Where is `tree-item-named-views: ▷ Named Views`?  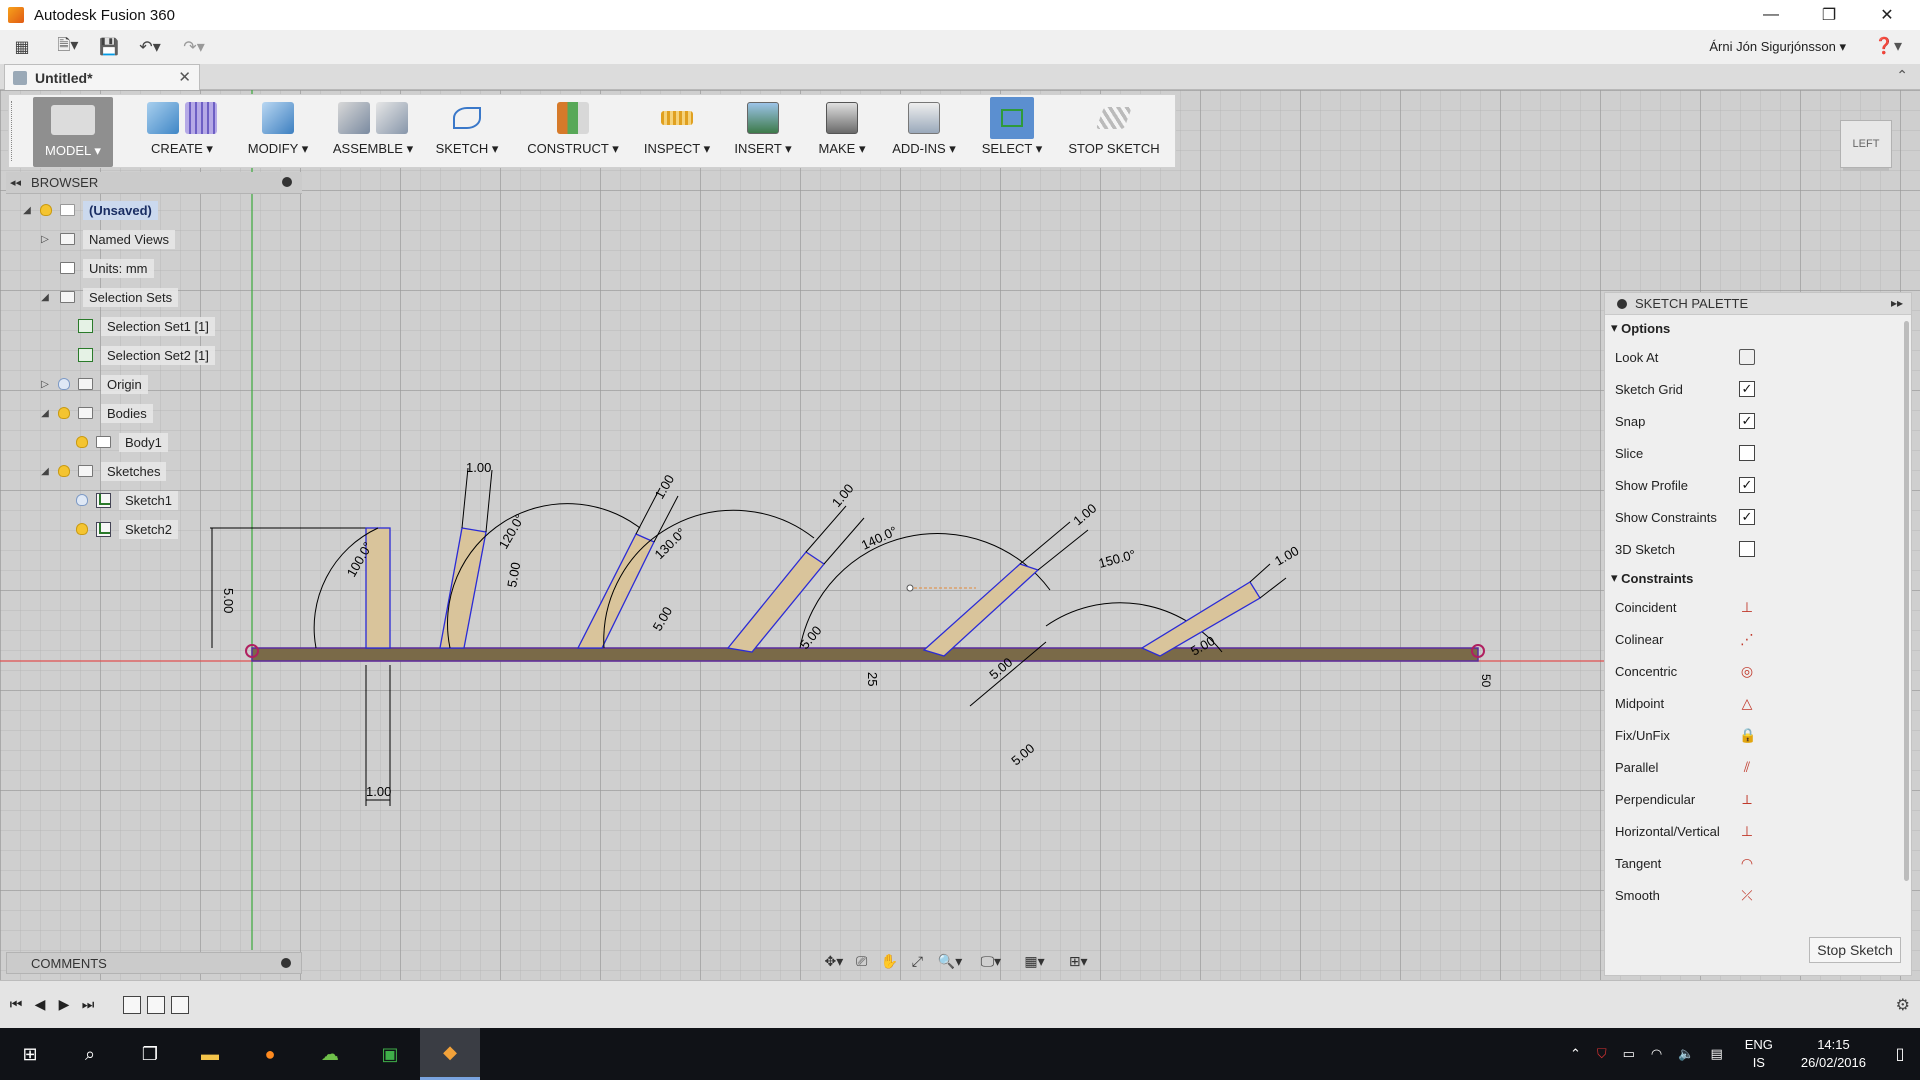 tree-item-named-views: ▷ Named Views is located at coordinates (106, 239).